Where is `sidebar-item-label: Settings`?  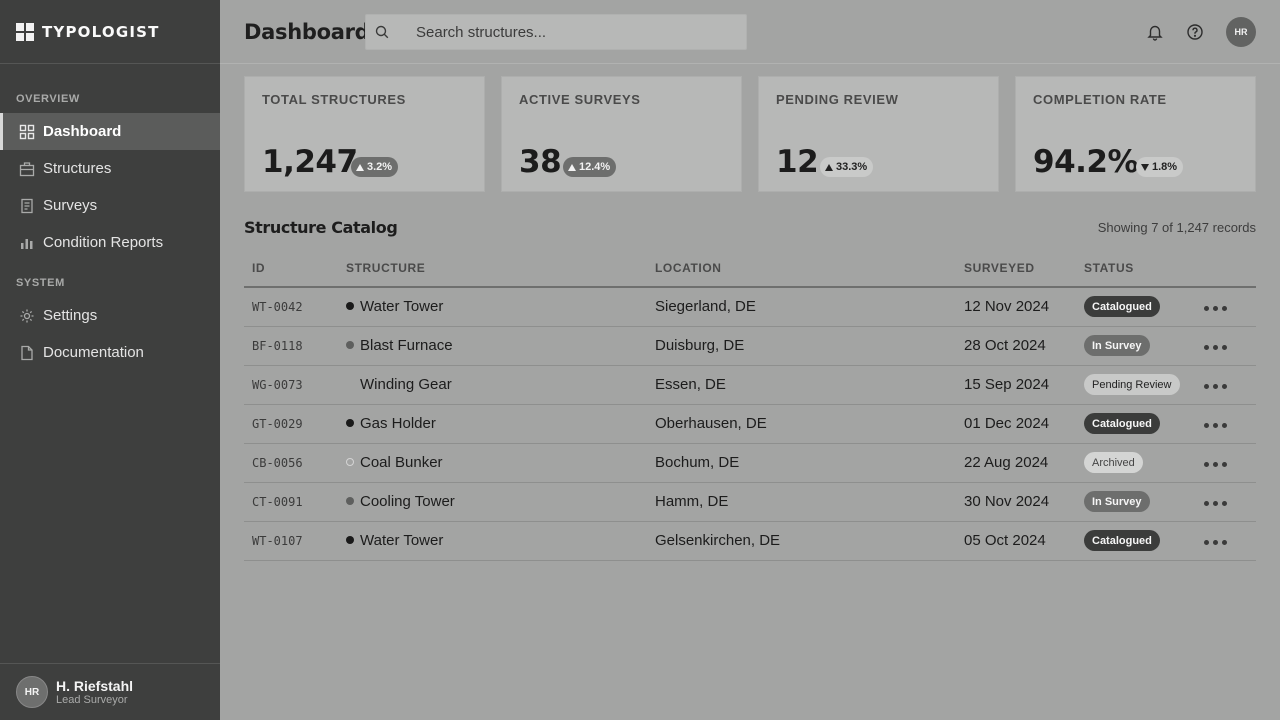 sidebar-item-label: Settings is located at coordinates (70, 315).